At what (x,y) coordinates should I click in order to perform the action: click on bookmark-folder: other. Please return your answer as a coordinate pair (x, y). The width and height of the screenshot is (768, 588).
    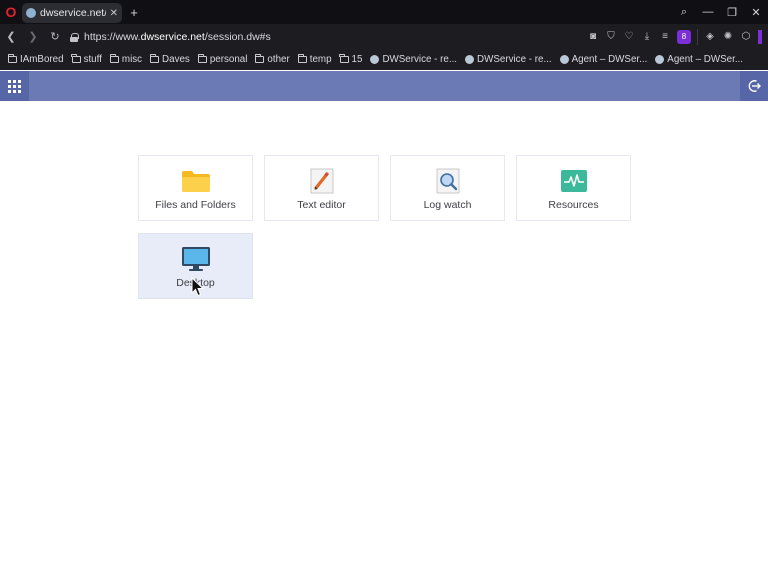
    Looking at the image, I should click on (272, 59).